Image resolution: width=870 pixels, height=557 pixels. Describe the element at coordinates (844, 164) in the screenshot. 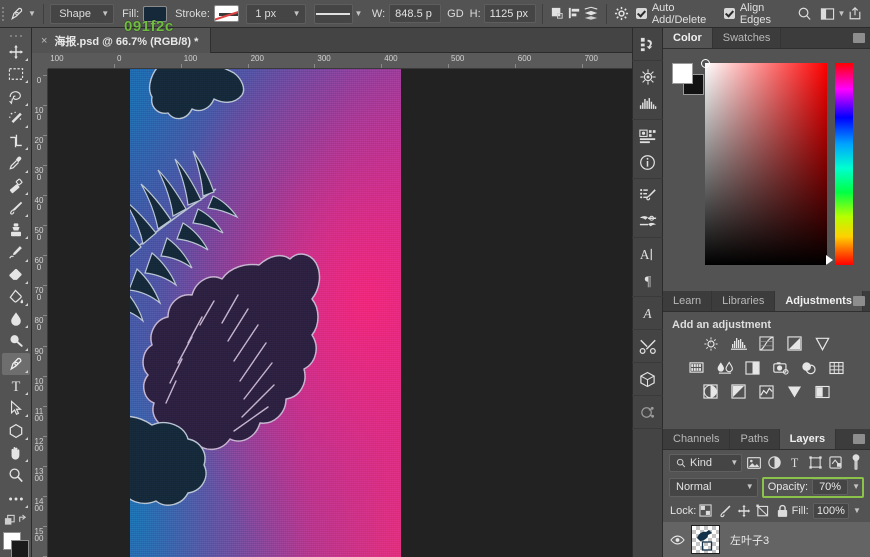

I see `hue-slider` at that location.